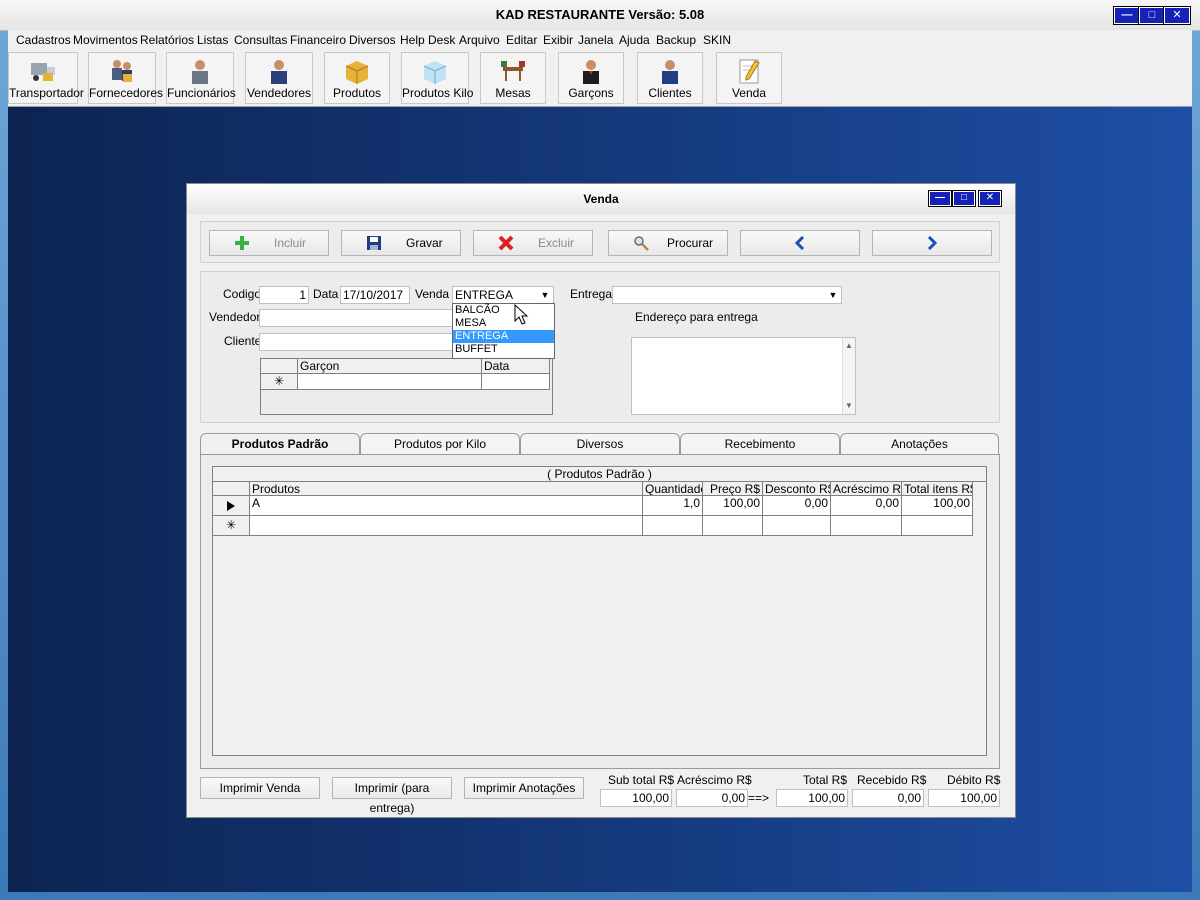 This screenshot has height=900, width=1200. What do you see at coordinates (446, 506) in the screenshot?
I see `product-name-cell: A` at bounding box center [446, 506].